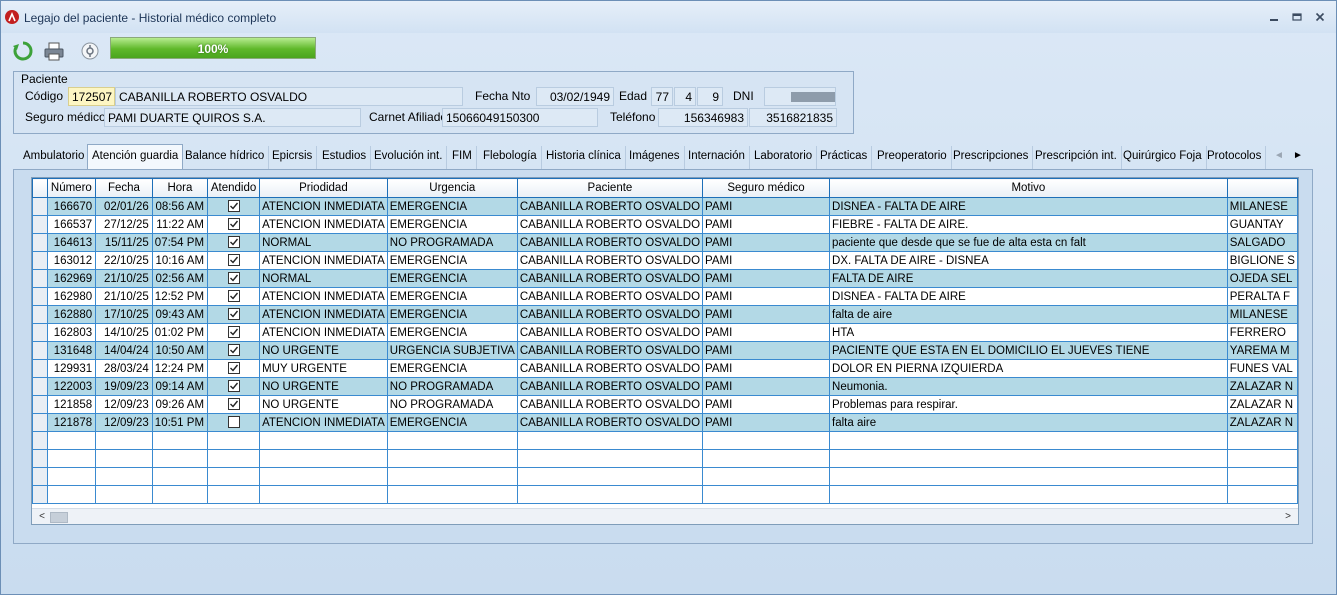  I want to click on tab-ambulatorio: Ambulatorio, so click(54, 158).